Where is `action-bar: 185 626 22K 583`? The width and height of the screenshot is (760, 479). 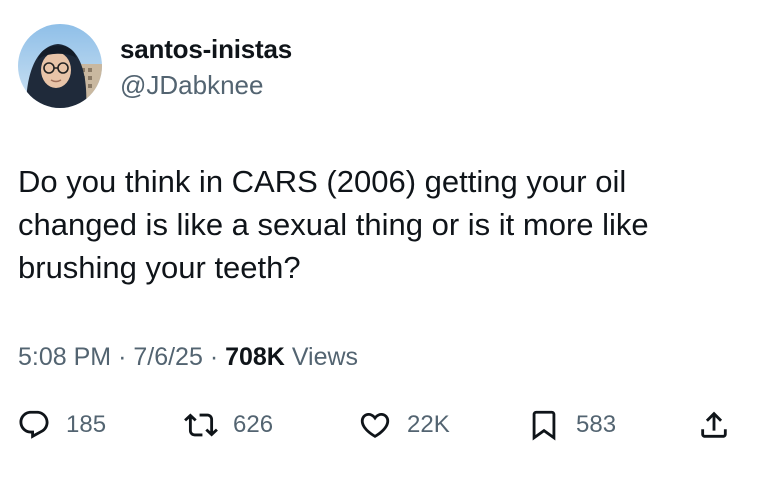 action-bar: 185 626 22K 583 is located at coordinates (380, 425).